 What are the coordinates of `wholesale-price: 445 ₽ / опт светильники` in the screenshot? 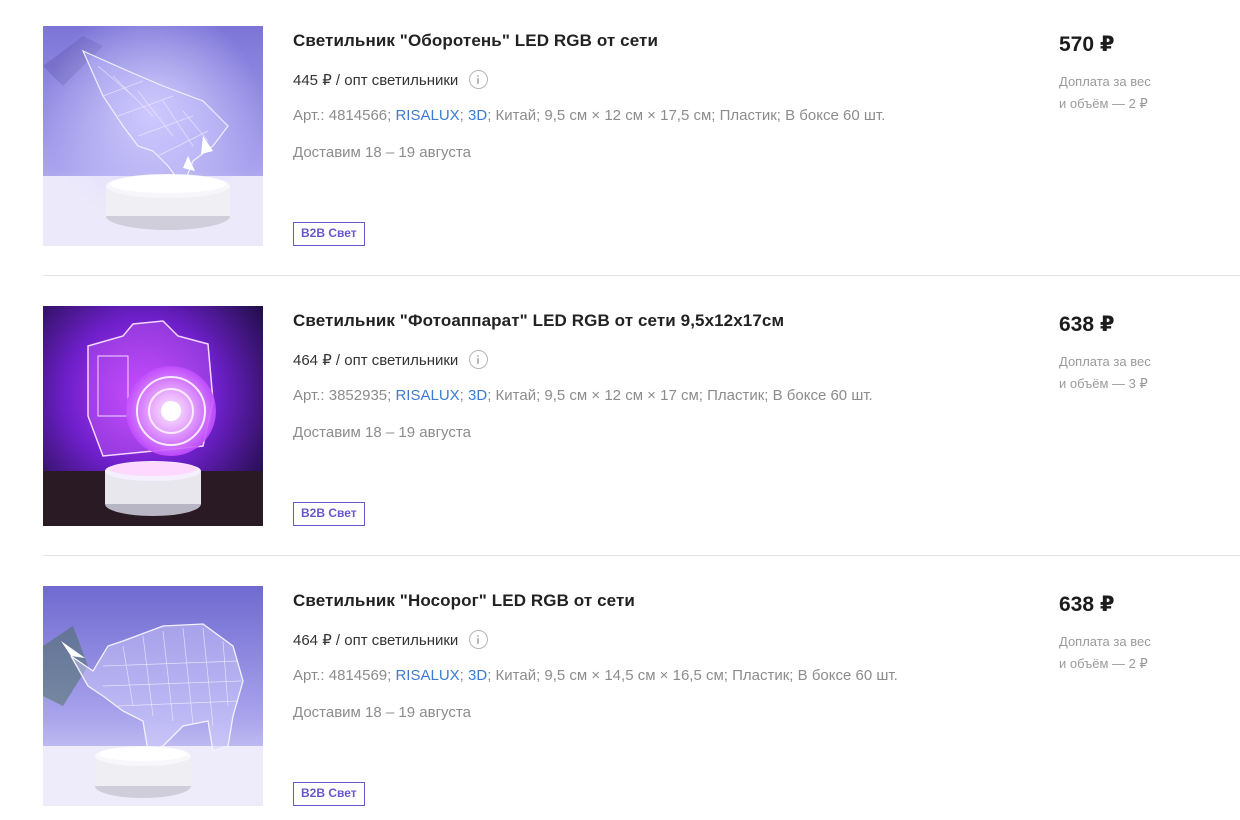 It's located at (391, 79).